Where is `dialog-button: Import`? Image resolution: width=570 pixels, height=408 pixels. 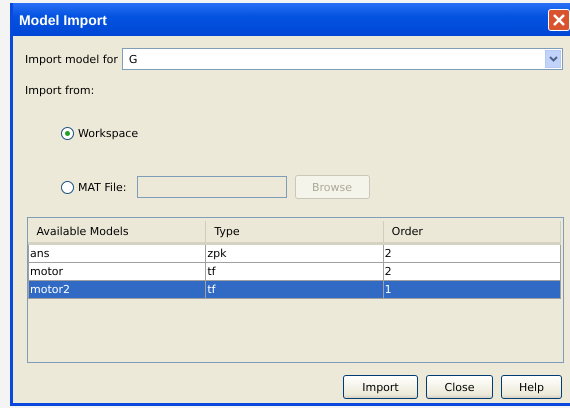 dialog-button: Import is located at coordinates (380, 387).